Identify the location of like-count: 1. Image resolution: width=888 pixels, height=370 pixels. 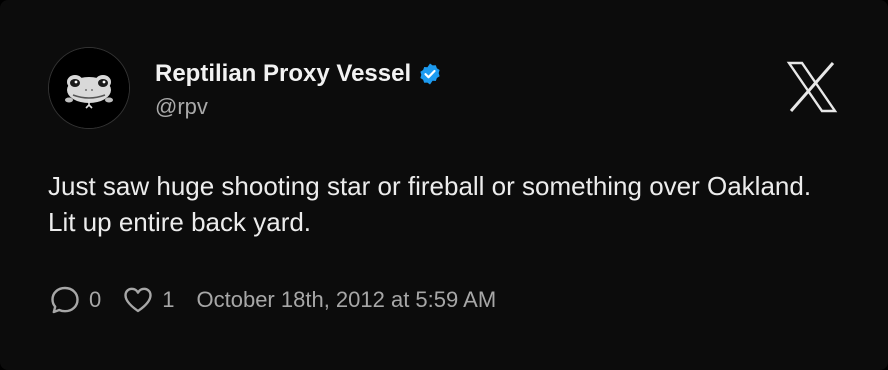
(168, 299).